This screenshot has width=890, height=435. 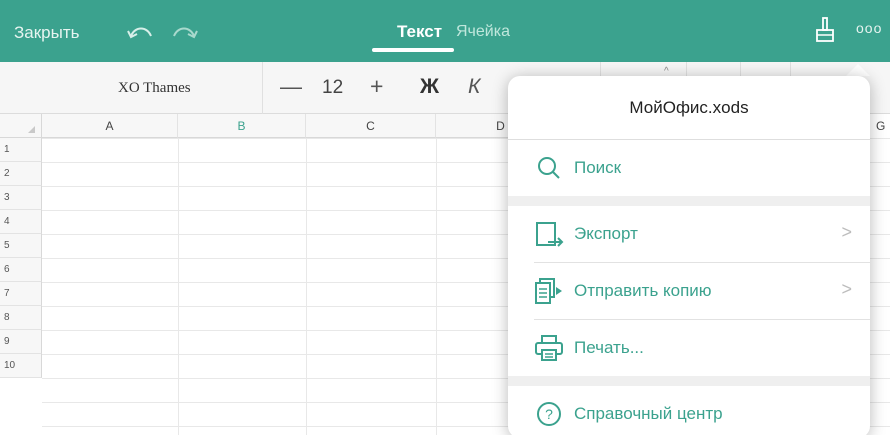 What do you see at coordinates (689, 168) in the screenshot?
I see `menu-item-search: Поиск` at bounding box center [689, 168].